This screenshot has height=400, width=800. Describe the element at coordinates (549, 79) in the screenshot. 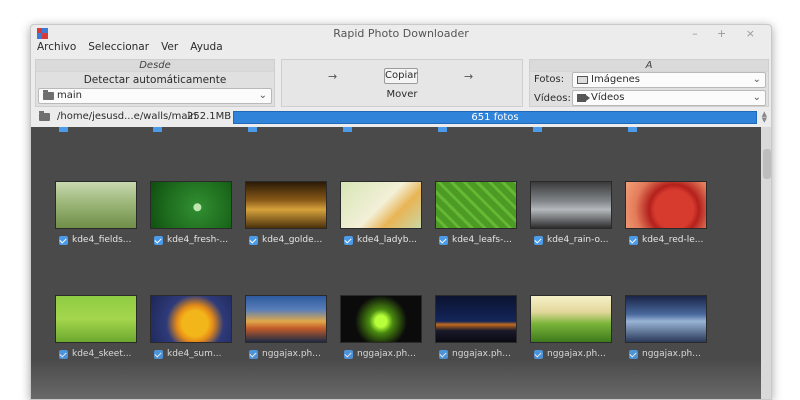

I see `photos-label: Fotos:` at that location.